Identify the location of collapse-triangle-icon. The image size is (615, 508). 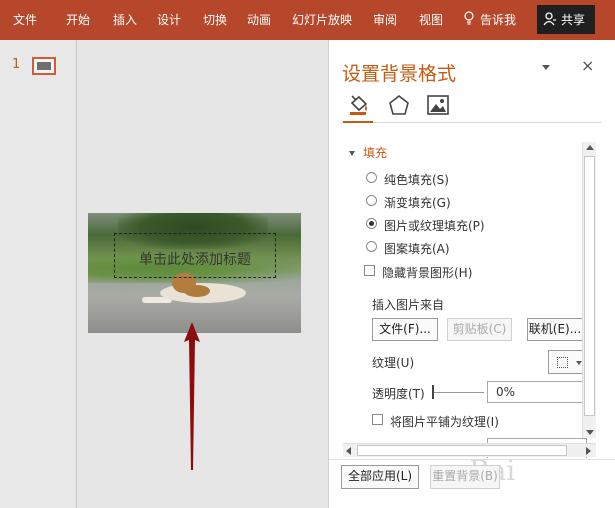
(352, 153).